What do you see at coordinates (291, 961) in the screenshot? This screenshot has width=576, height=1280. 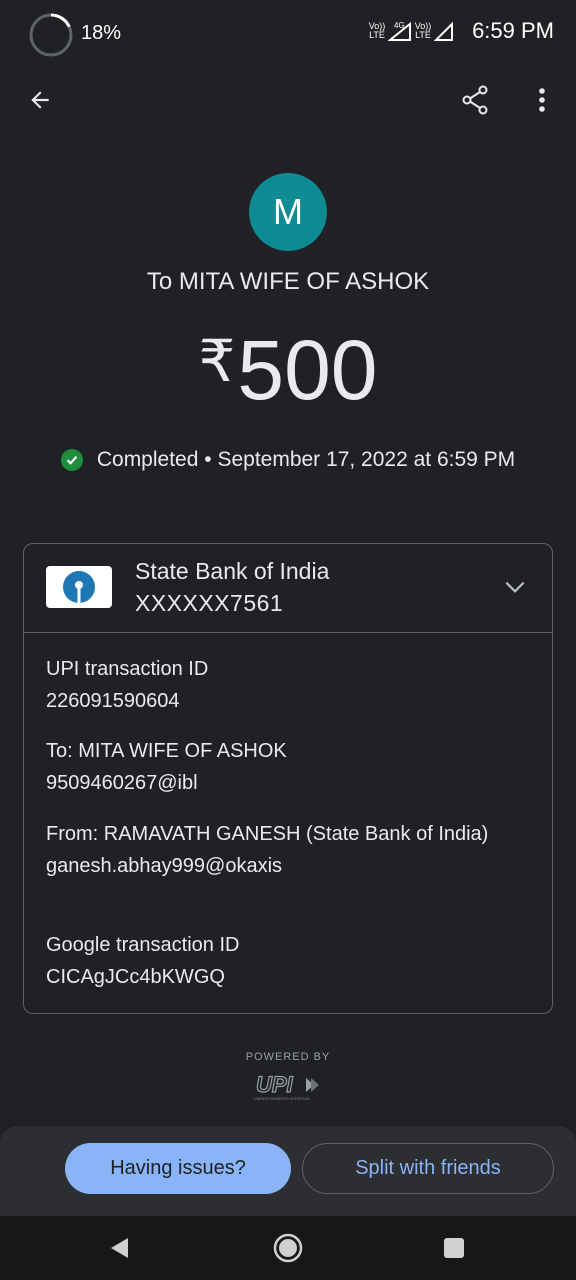 I see `google-transaction-id: Google transaction ID CICAgJCc4bKWGQ` at bounding box center [291, 961].